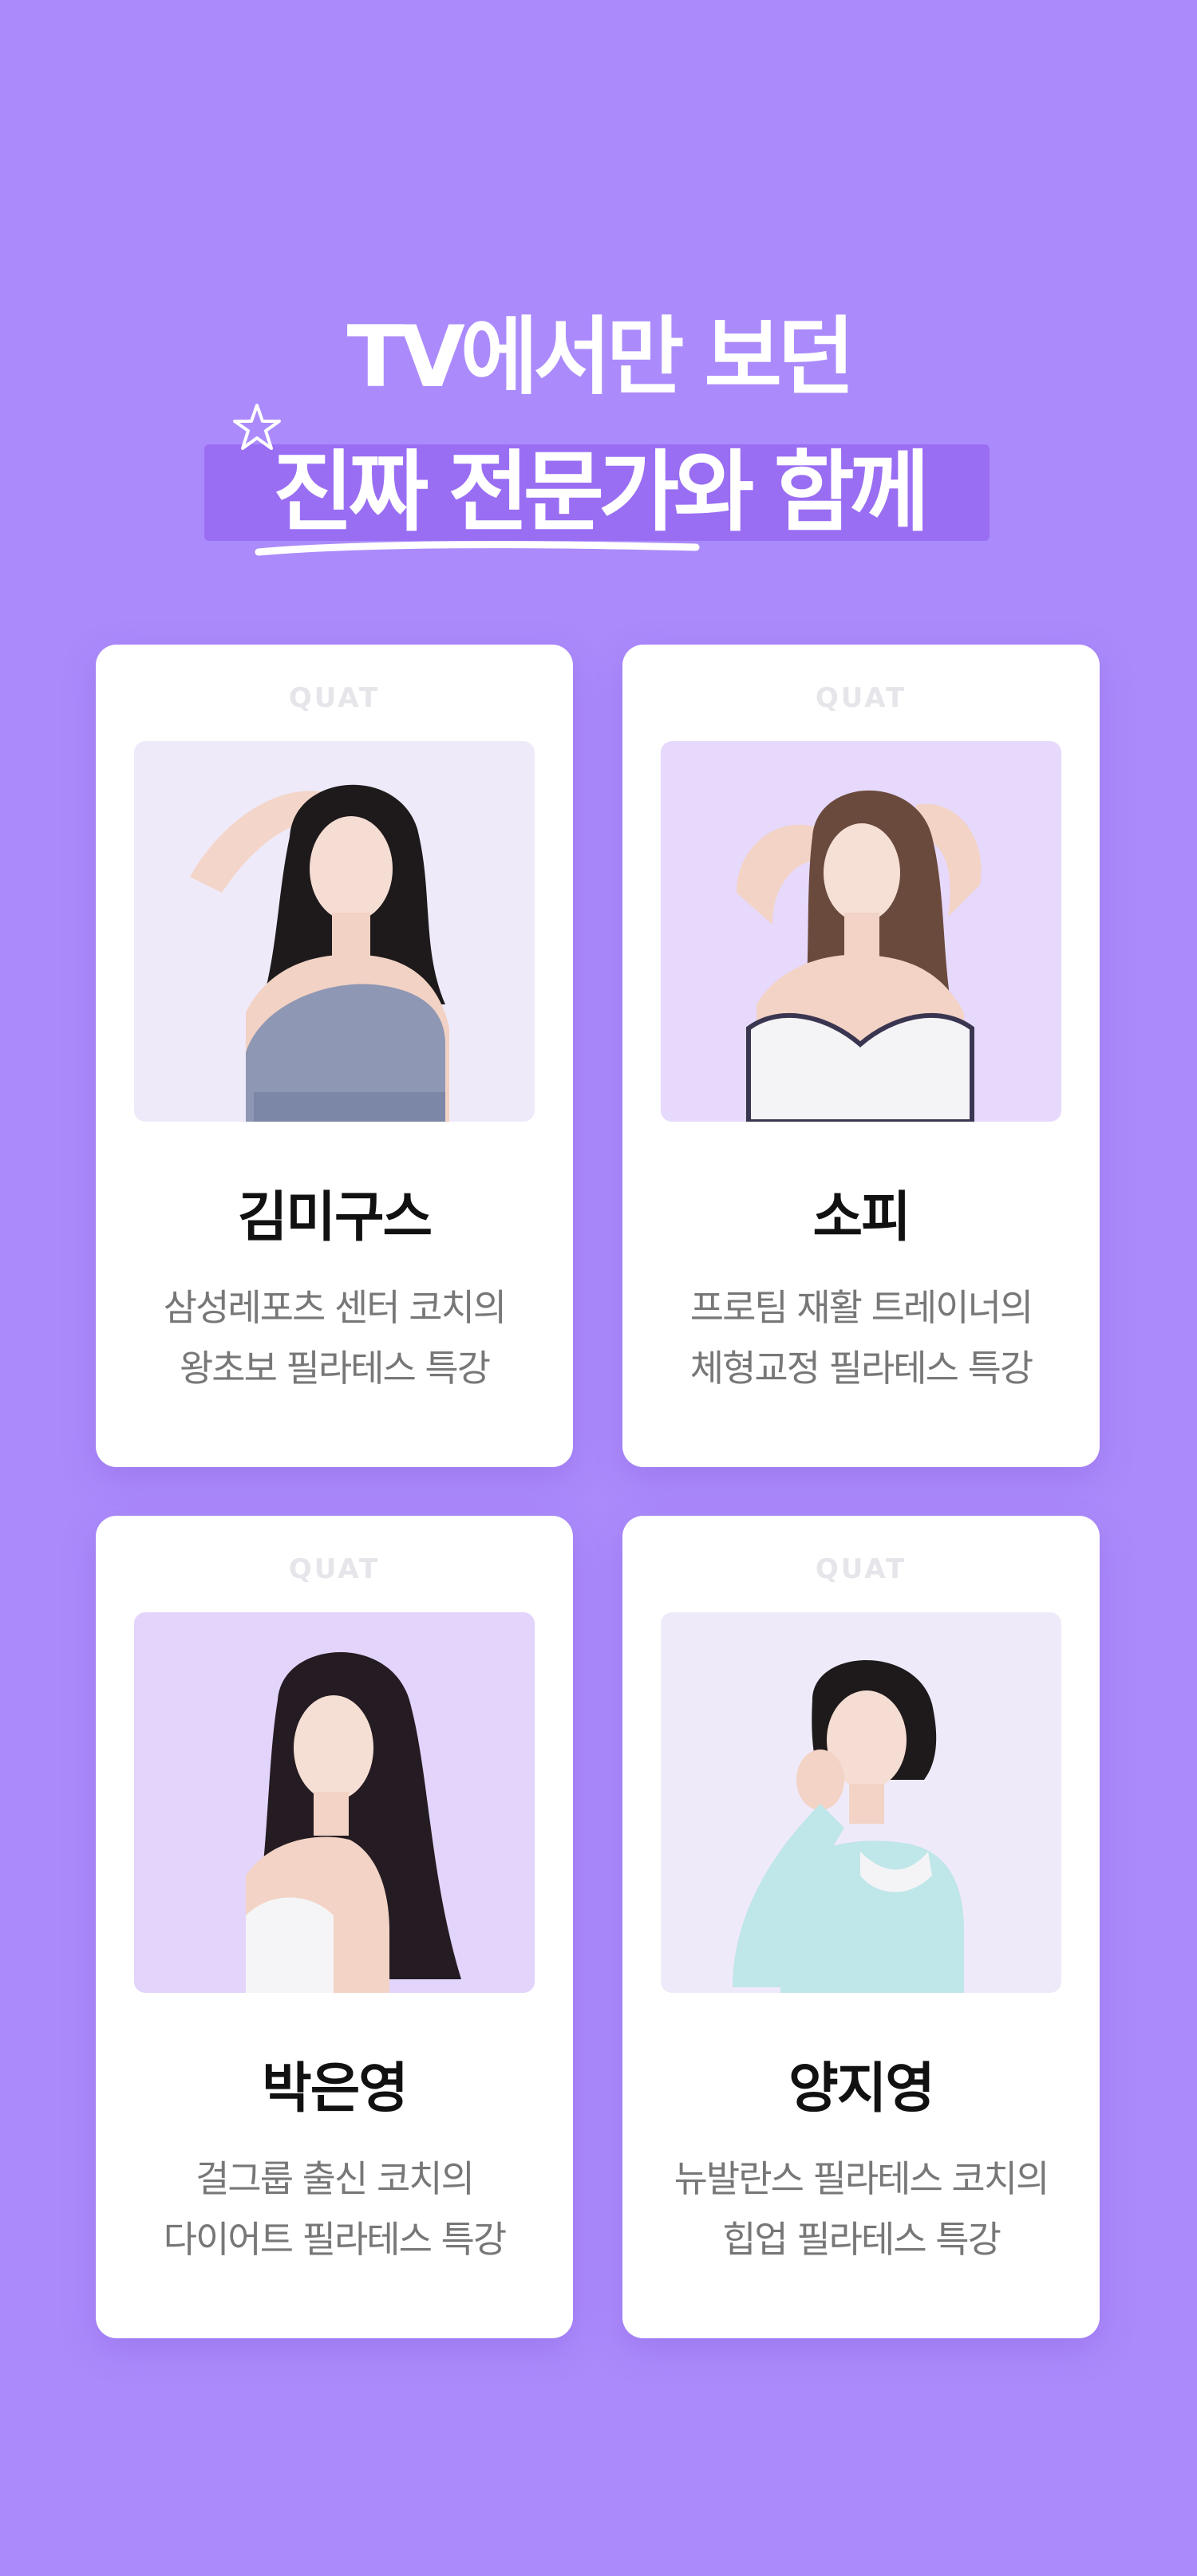 This screenshot has height=2576, width=1197. Describe the element at coordinates (600, 357) in the screenshot. I see `headline-line-1: TV에서만 보던` at that location.